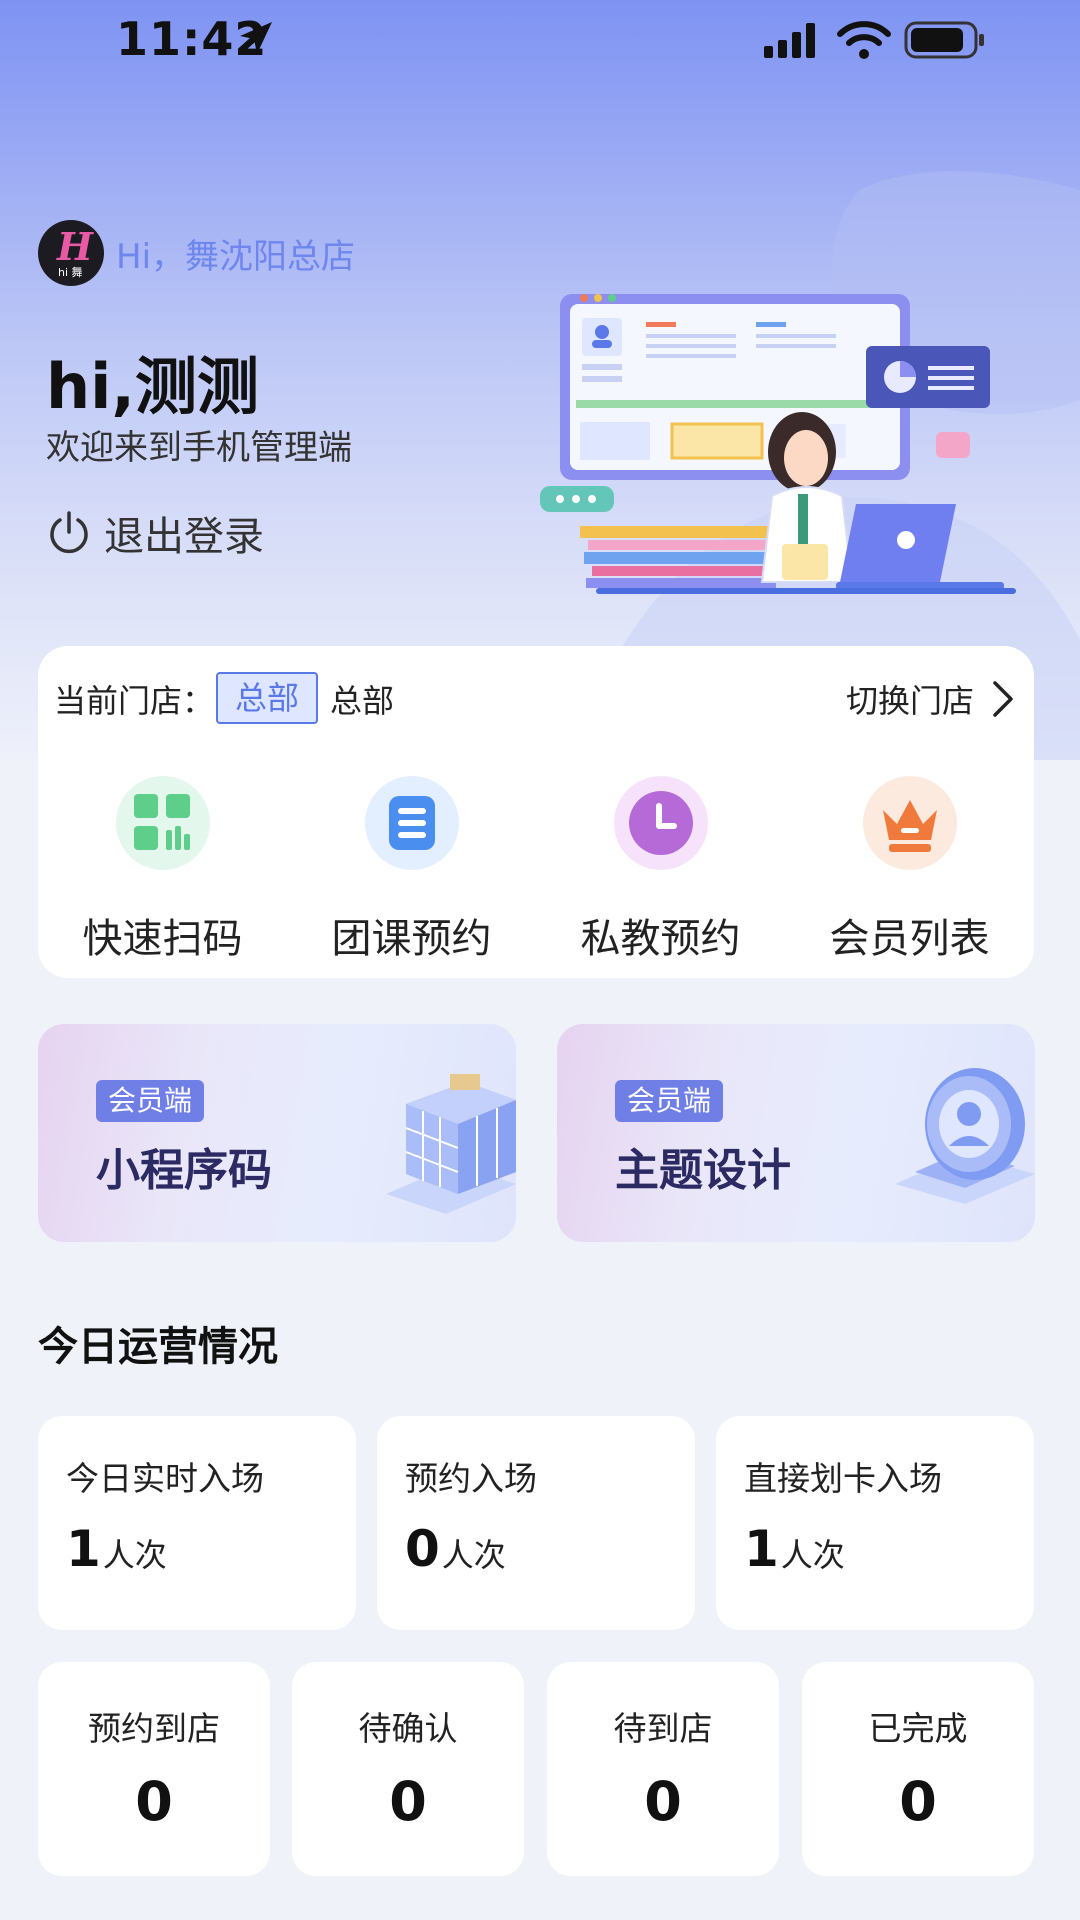  What do you see at coordinates (663, 1728) in the screenshot?
I see `stat-label: 待到店` at bounding box center [663, 1728].